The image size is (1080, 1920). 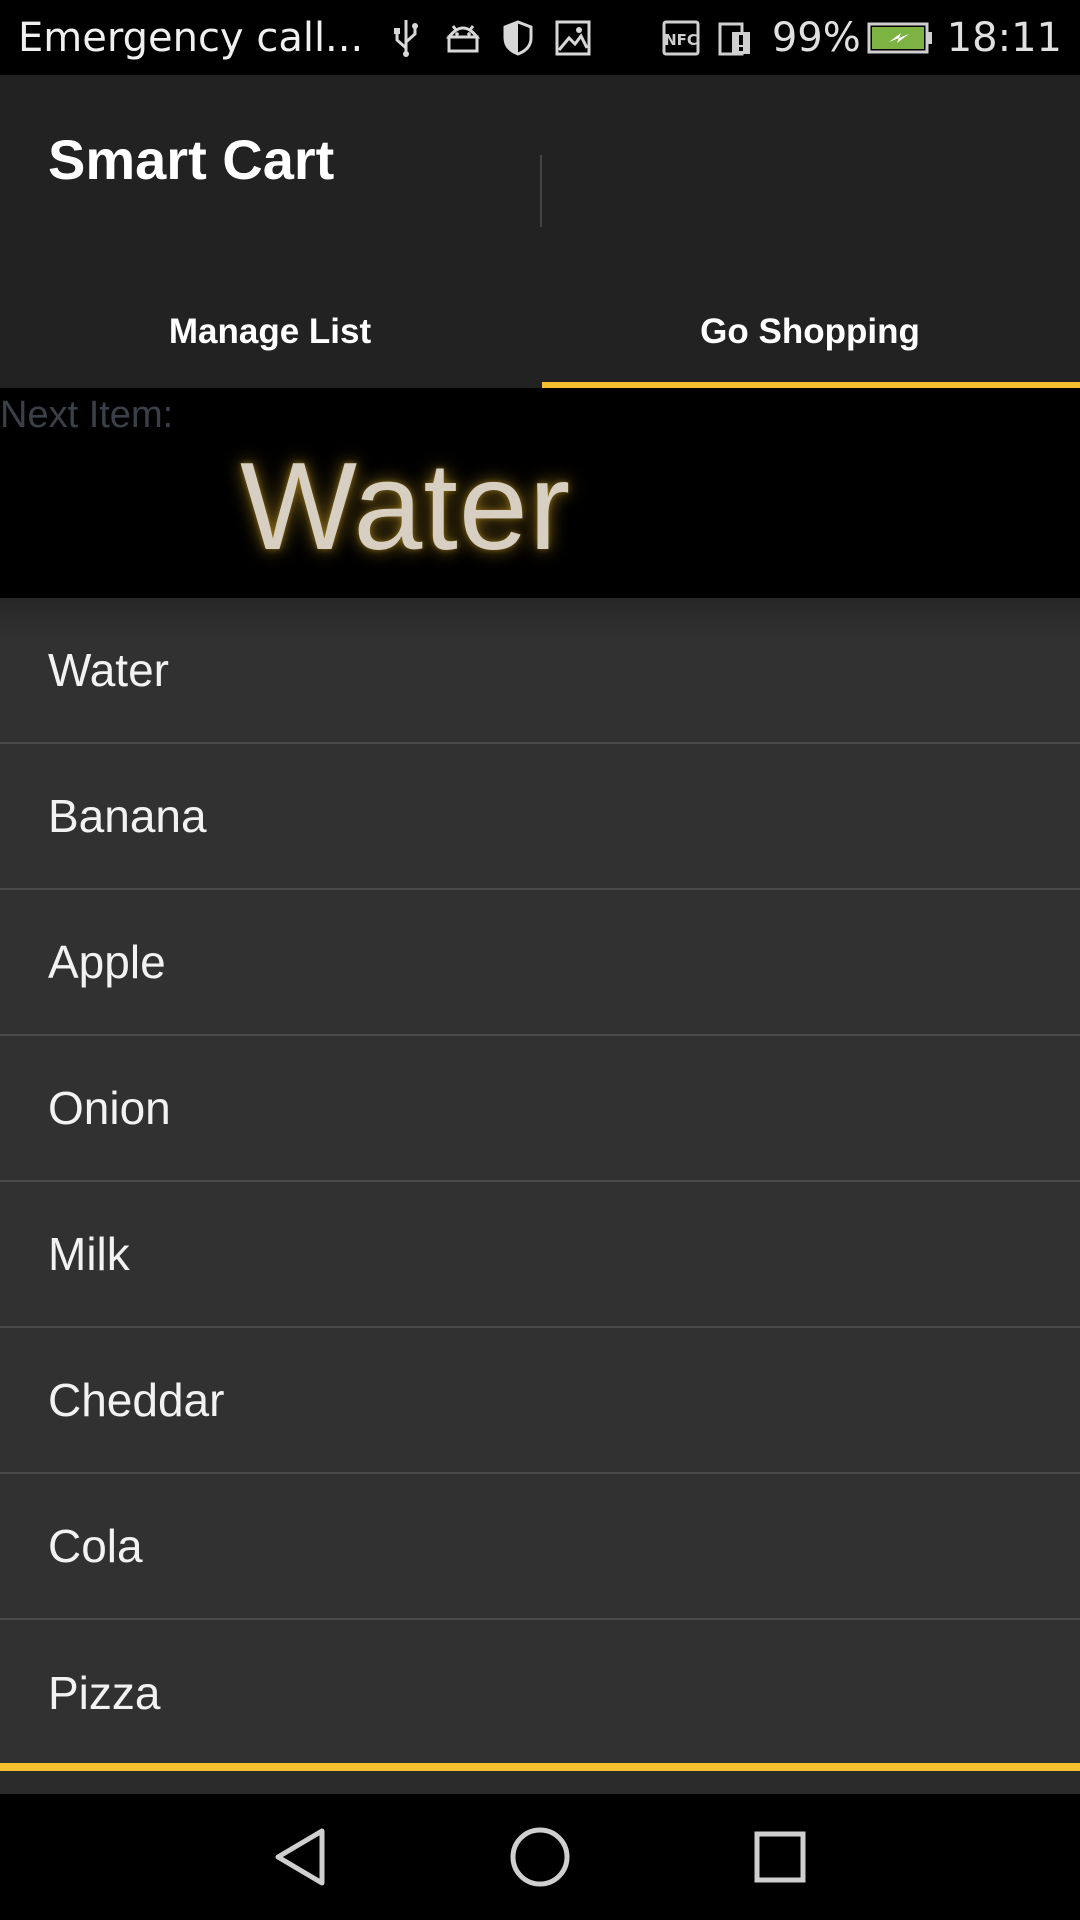 What do you see at coordinates (540, 1255) in the screenshot?
I see `list-item: Milk` at bounding box center [540, 1255].